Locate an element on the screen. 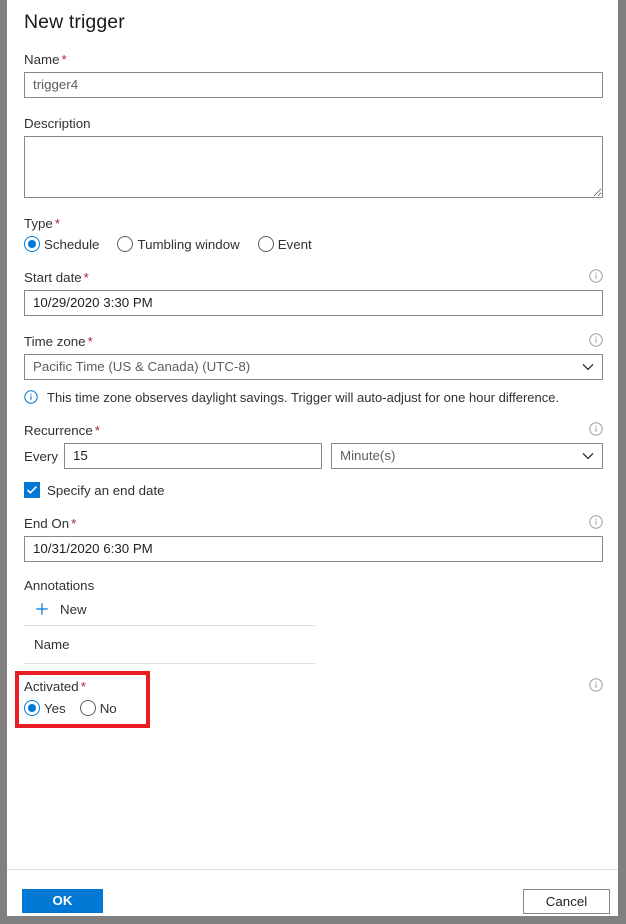  cancel-button: Cancel is located at coordinates (566, 901).